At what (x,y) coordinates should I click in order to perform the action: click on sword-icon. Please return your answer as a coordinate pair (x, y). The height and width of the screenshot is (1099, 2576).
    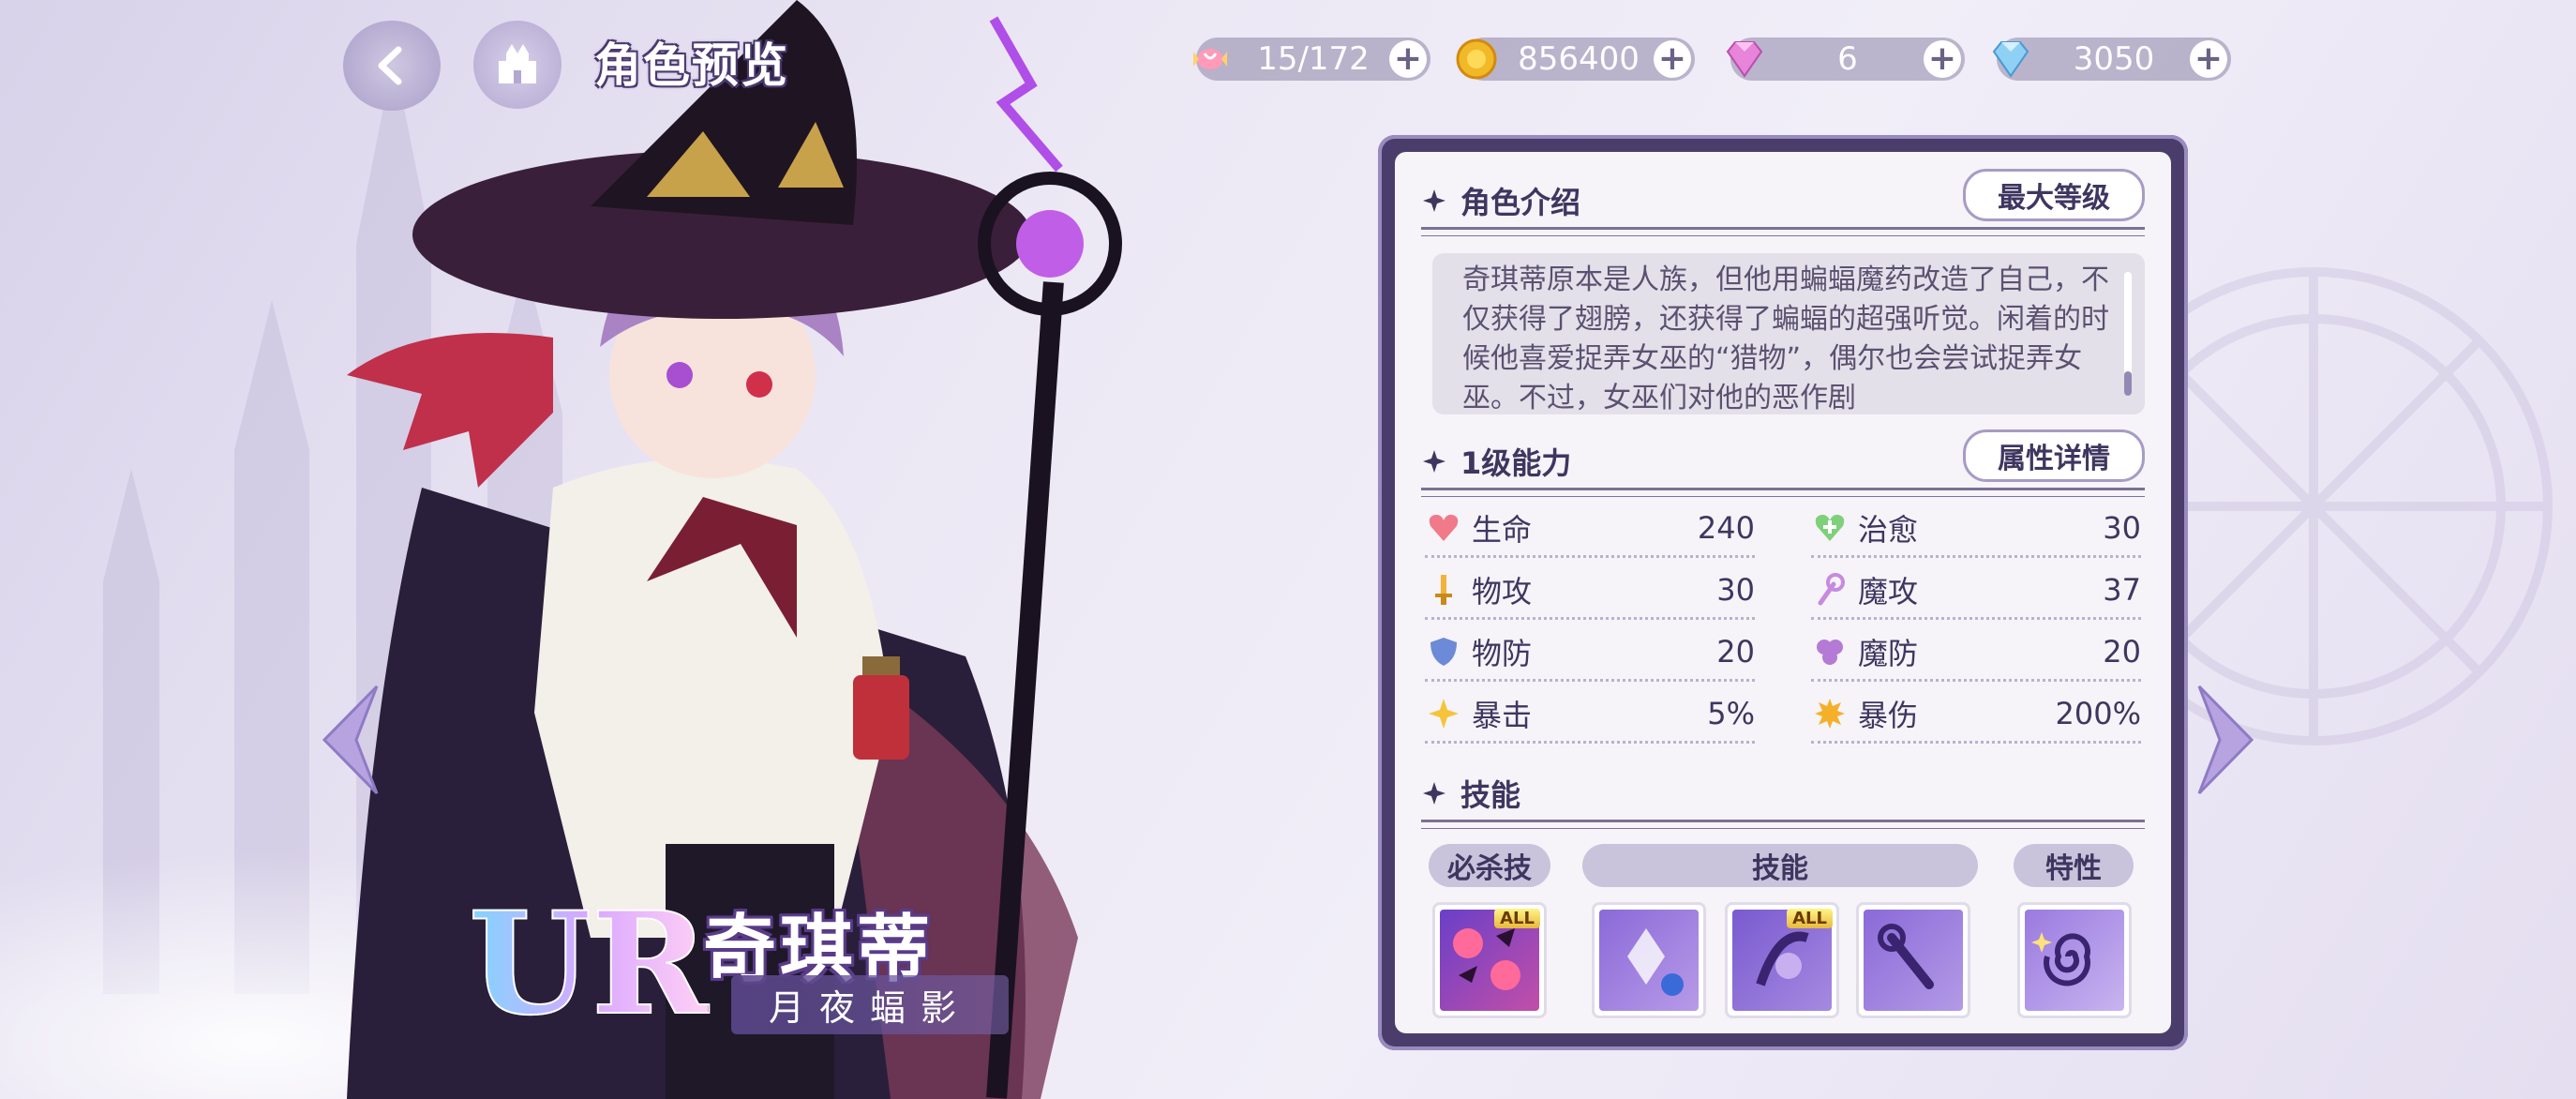
    Looking at the image, I should click on (1443, 590).